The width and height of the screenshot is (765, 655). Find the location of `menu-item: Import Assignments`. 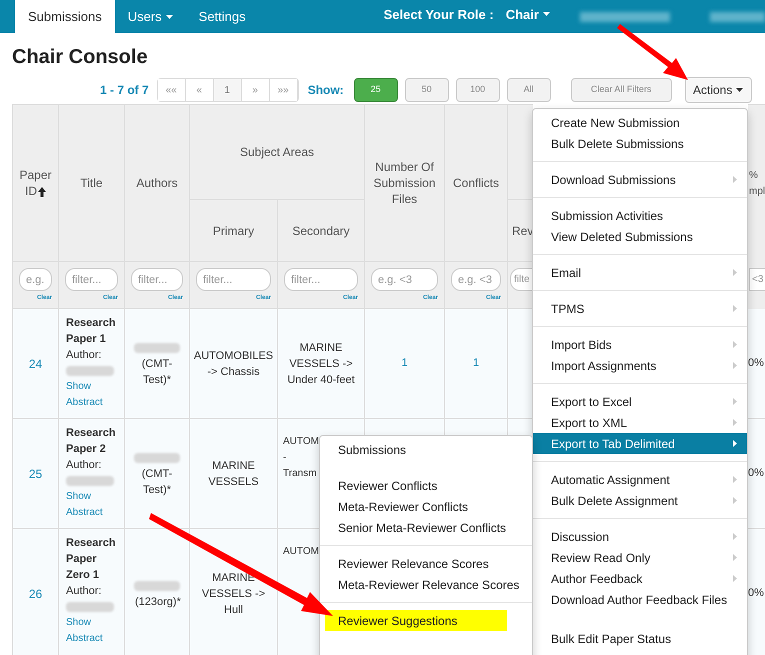

menu-item: Import Assignments is located at coordinates (640, 365).